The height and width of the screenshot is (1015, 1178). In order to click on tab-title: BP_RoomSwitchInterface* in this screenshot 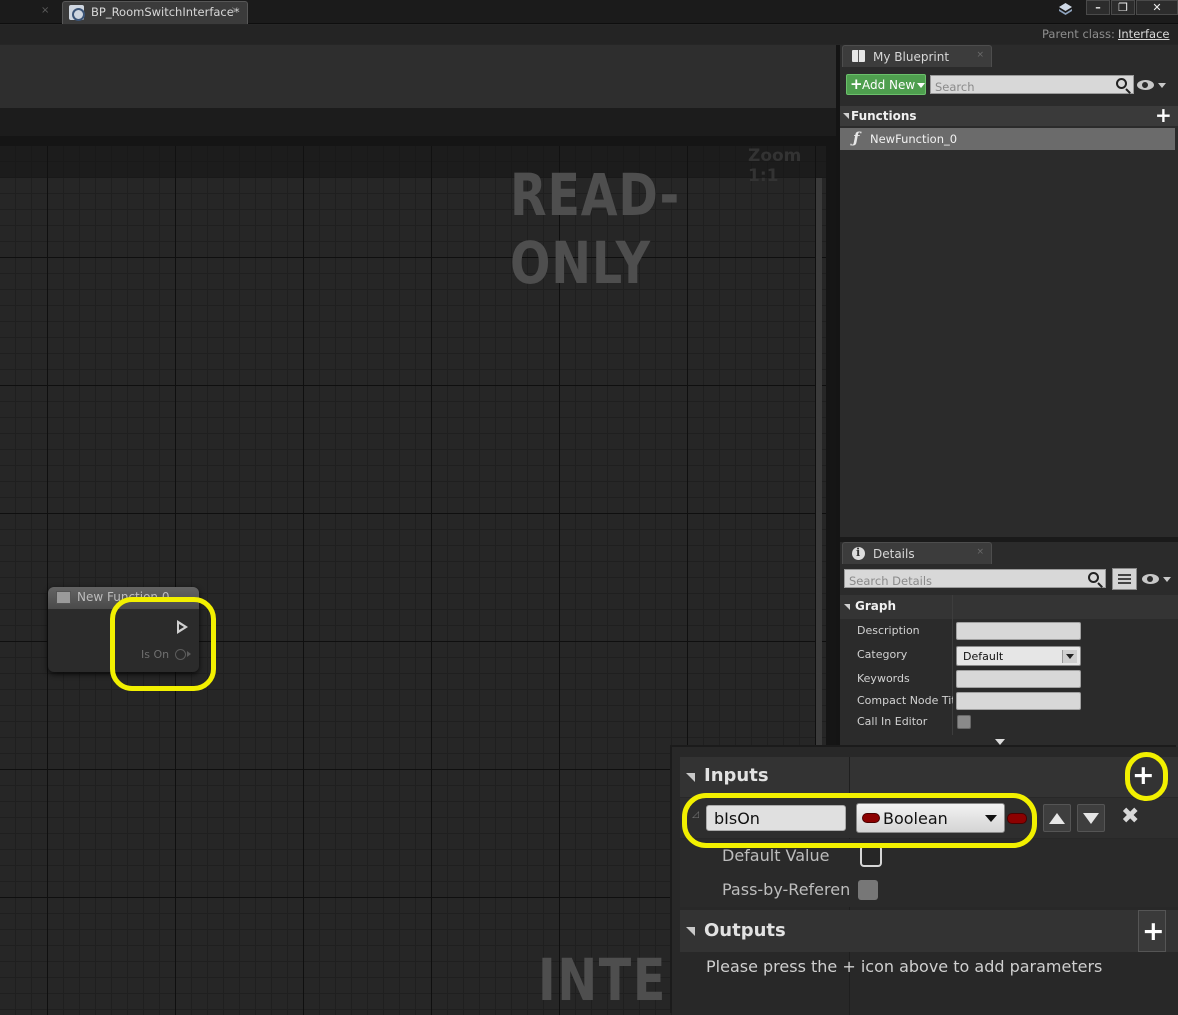, I will do `click(165, 12)`.